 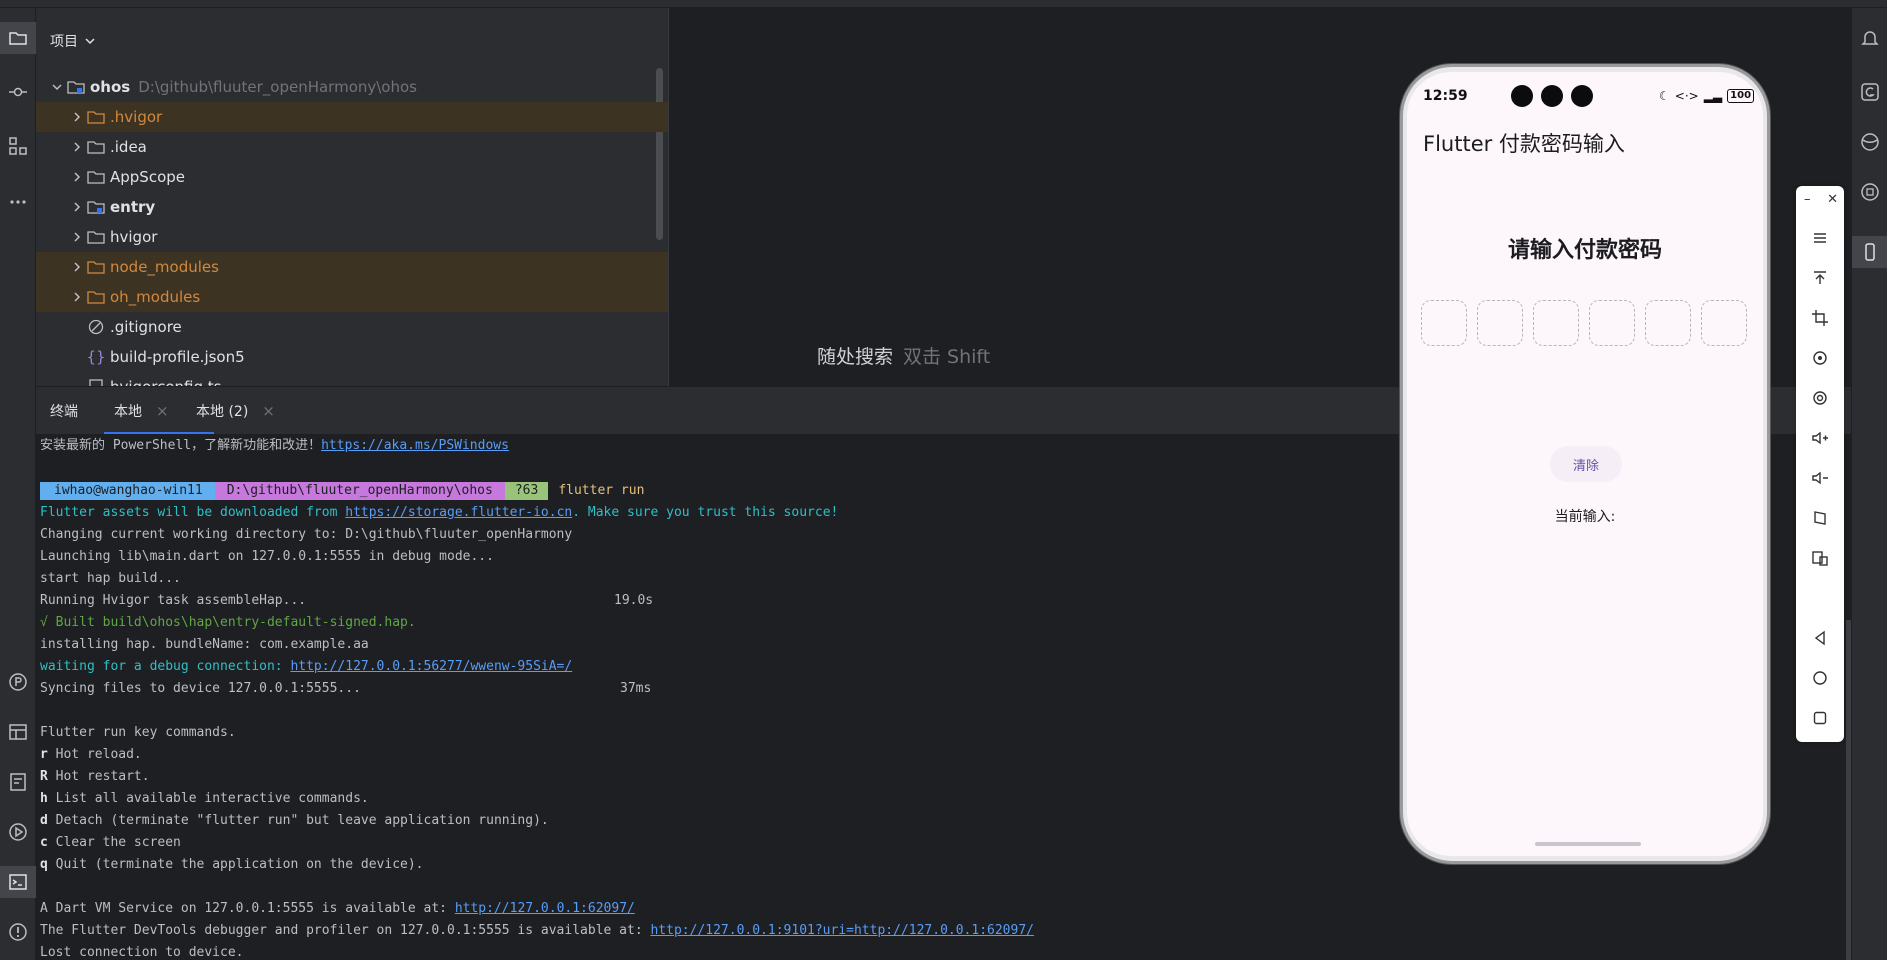 What do you see at coordinates (222, 412) in the screenshot?
I see `tab-local-2-label: 本地 (2)` at bounding box center [222, 412].